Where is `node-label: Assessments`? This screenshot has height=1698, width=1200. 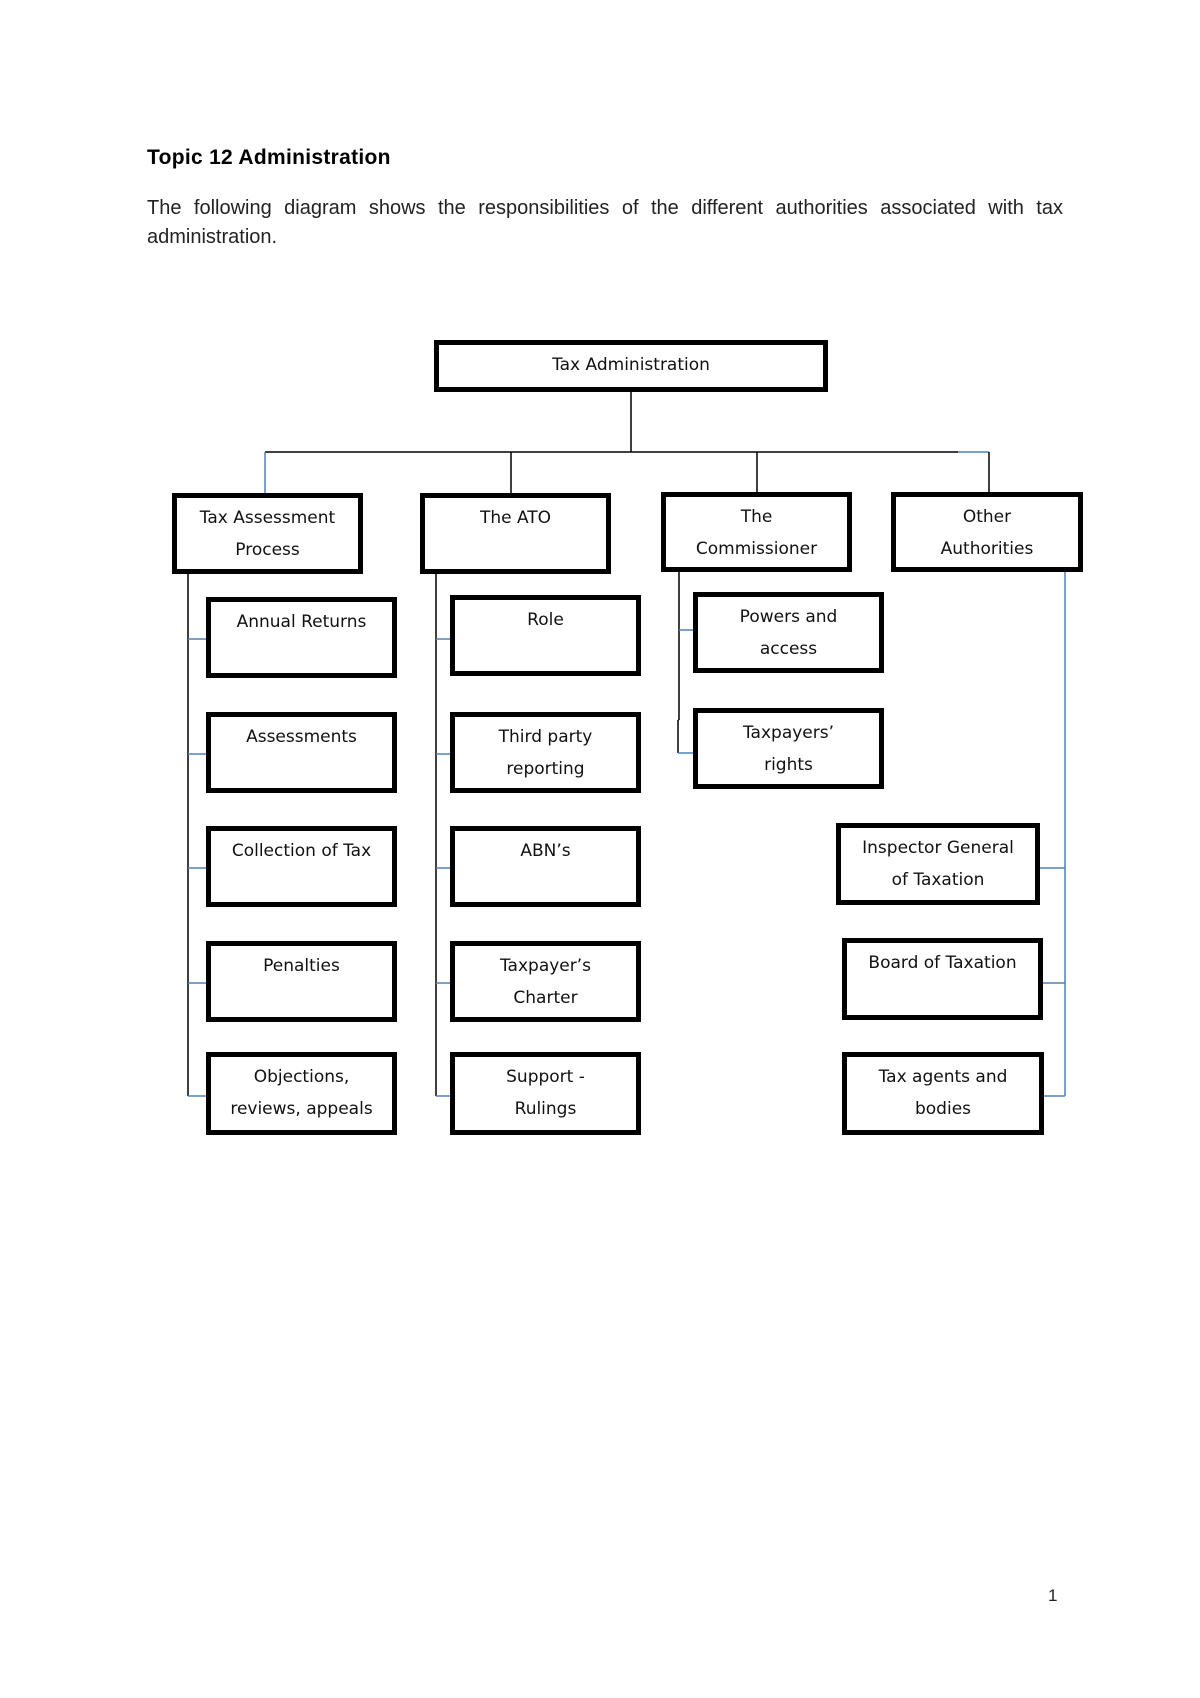 node-label: Assessments is located at coordinates (301, 737).